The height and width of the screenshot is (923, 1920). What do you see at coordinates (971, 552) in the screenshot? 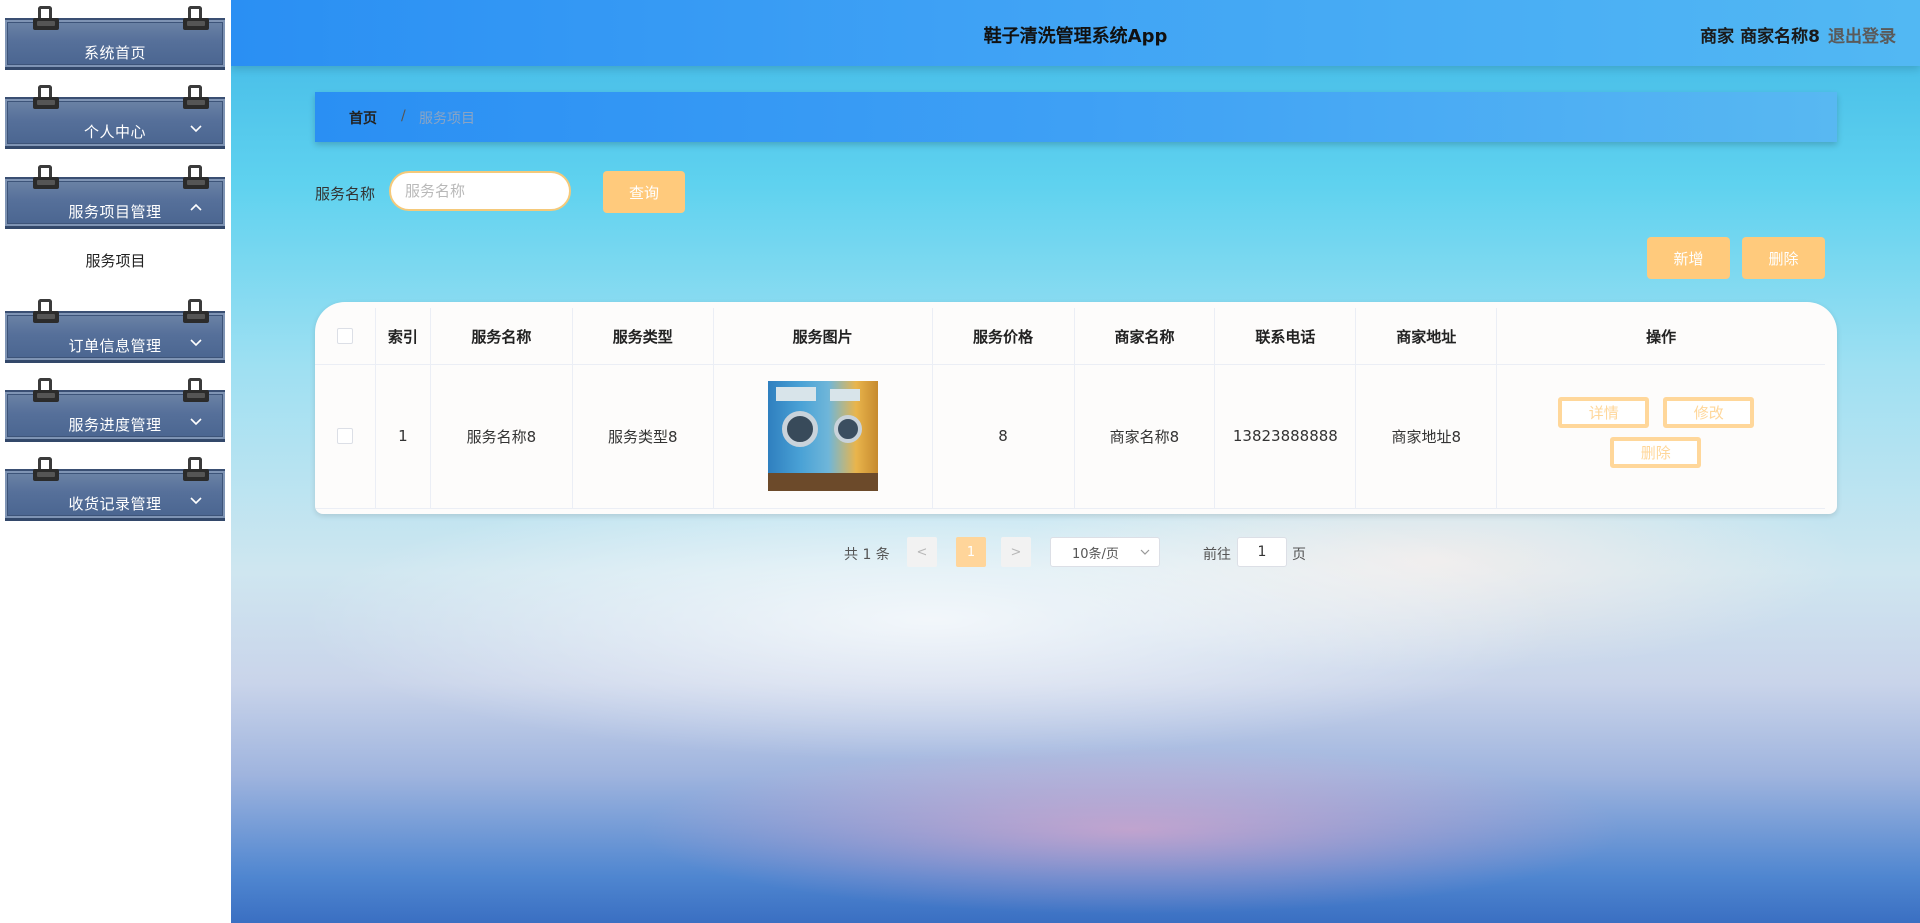
I see `page-number-button: 1` at bounding box center [971, 552].